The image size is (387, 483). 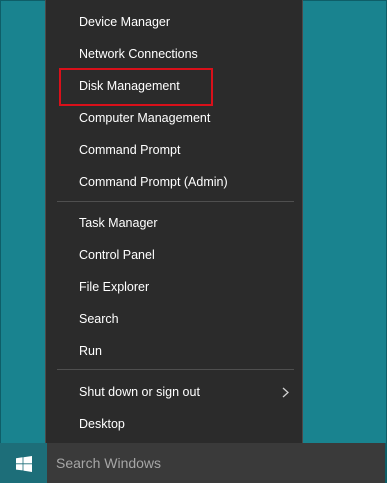 I want to click on menu-item-device-manager: Device Manager, so click(x=174, y=22).